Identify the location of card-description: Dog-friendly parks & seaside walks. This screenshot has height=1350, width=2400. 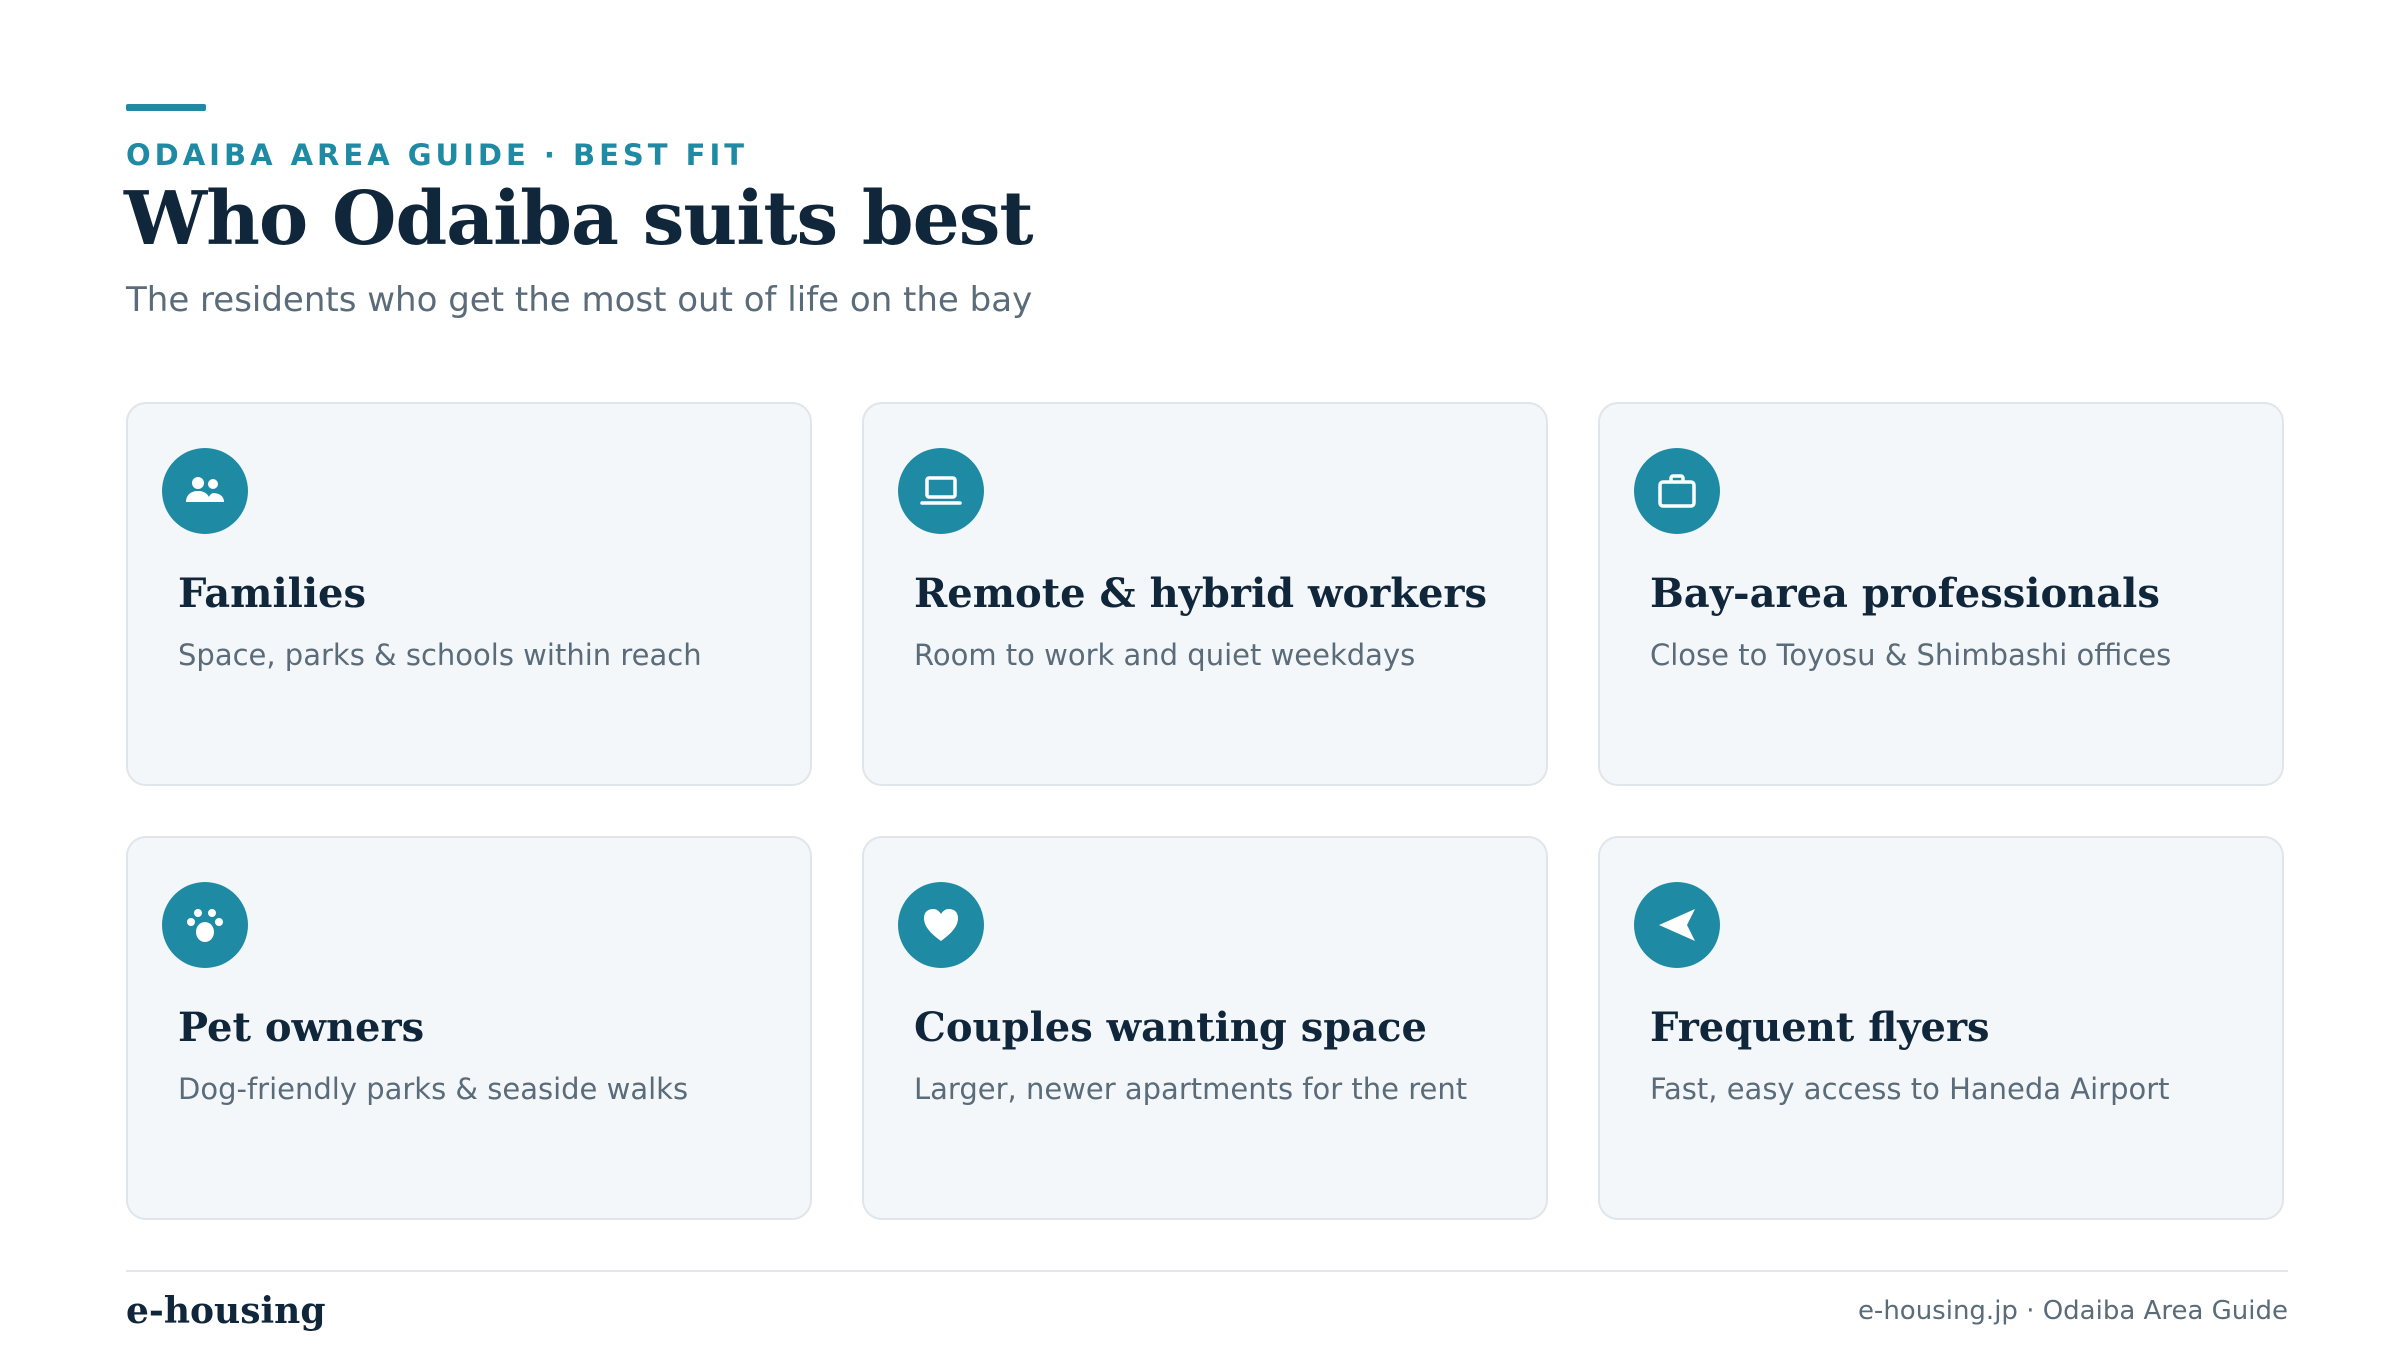
(433, 1089).